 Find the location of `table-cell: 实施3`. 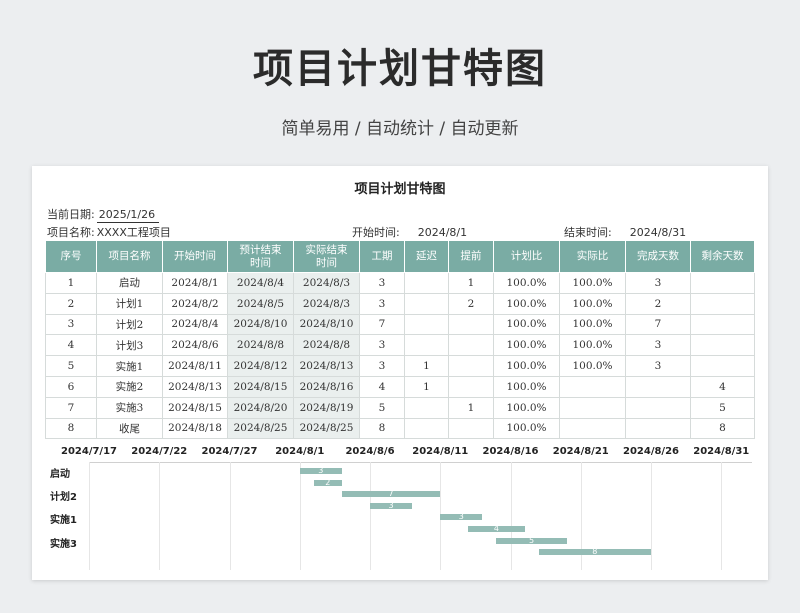

table-cell: 实施3 is located at coordinates (129, 407).